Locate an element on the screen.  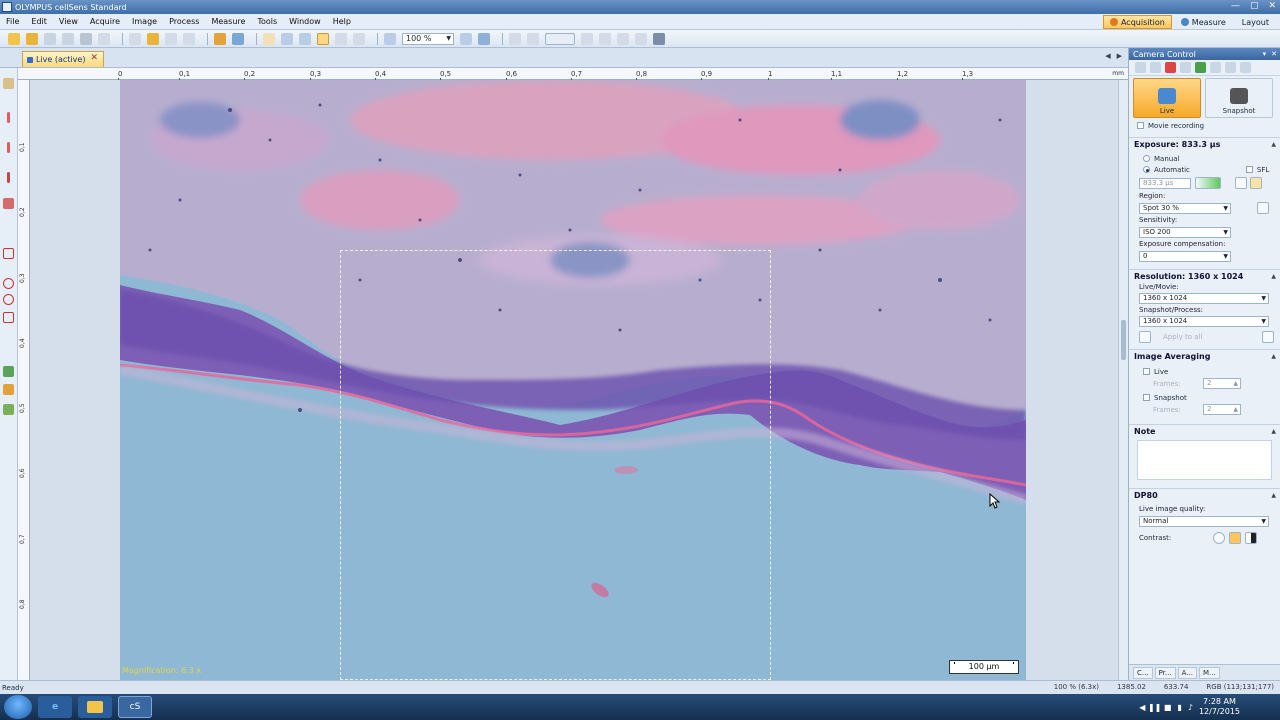
redo-icon is located at coordinates (189, 38).